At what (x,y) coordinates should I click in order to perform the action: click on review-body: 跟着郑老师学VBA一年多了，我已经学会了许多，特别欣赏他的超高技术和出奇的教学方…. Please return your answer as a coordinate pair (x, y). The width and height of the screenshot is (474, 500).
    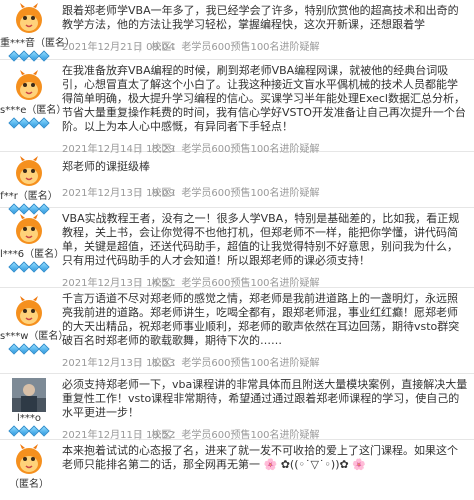
    Looking at the image, I should click on (265, 28).